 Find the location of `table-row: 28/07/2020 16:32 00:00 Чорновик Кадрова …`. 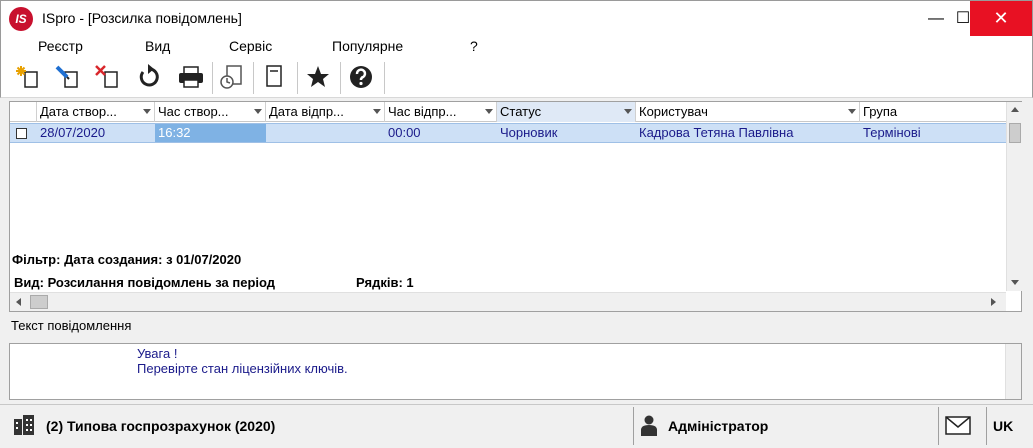

table-row: 28/07/2020 16:32 00:00 Чорновик Кадрова … is located at coordinates (508, 133).